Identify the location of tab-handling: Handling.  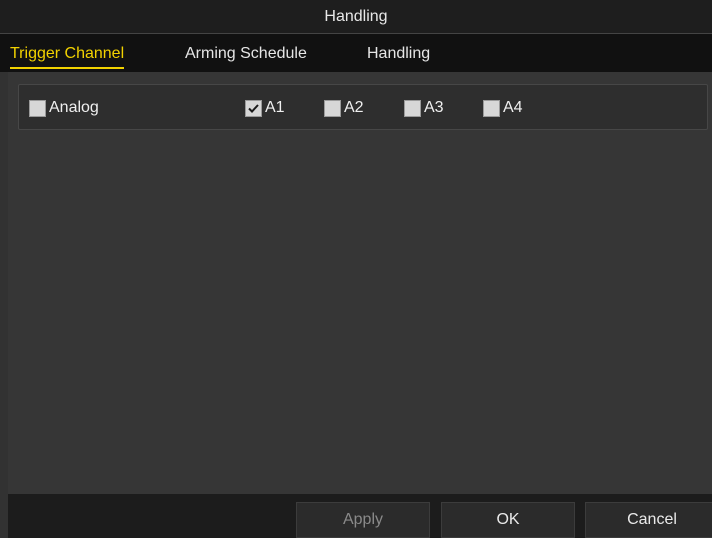
(398, 56).